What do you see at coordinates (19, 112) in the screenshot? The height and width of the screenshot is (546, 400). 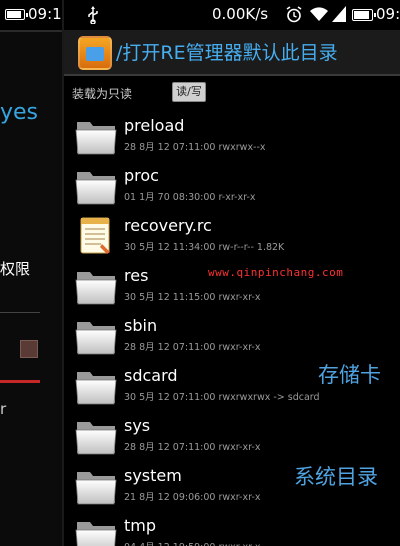 I see `left-yes-text: yes` at bounding box center [19, 112].